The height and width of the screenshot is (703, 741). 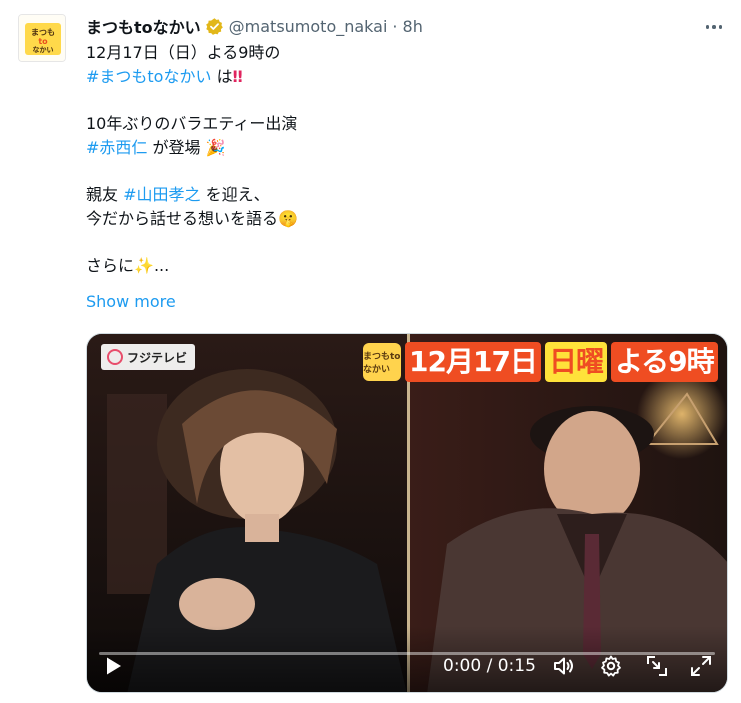 I want to click on pip-icon, so click(x=657, y=666).